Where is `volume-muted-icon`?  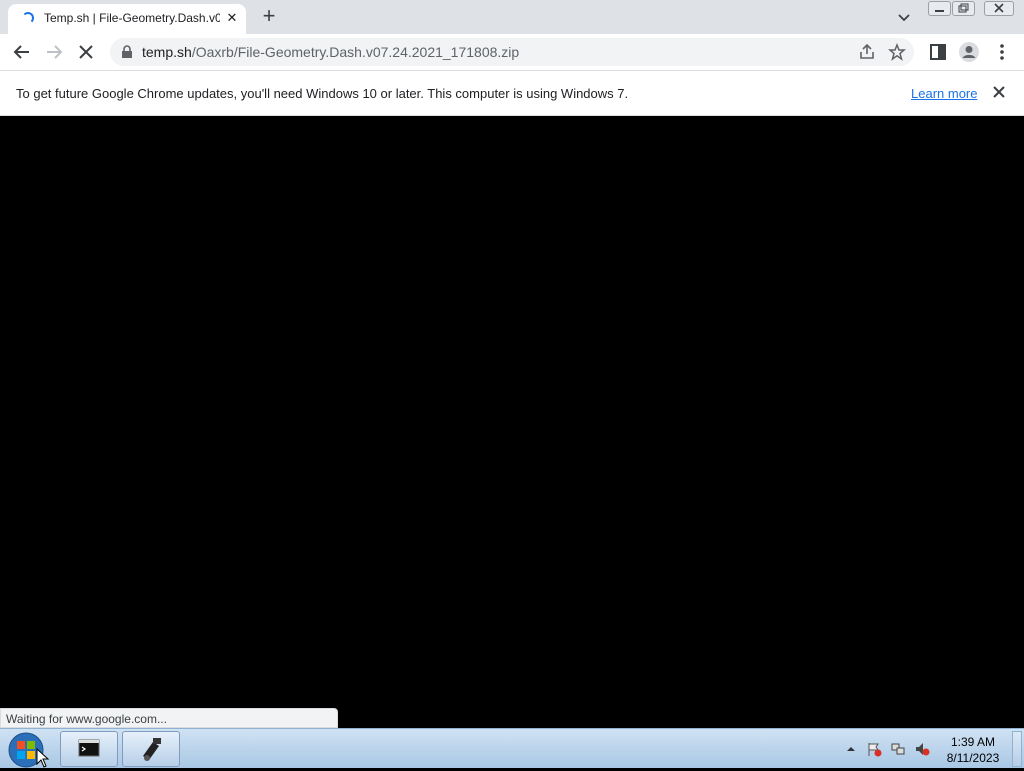
volume-muted-icon is located at coordinates (922, 749).